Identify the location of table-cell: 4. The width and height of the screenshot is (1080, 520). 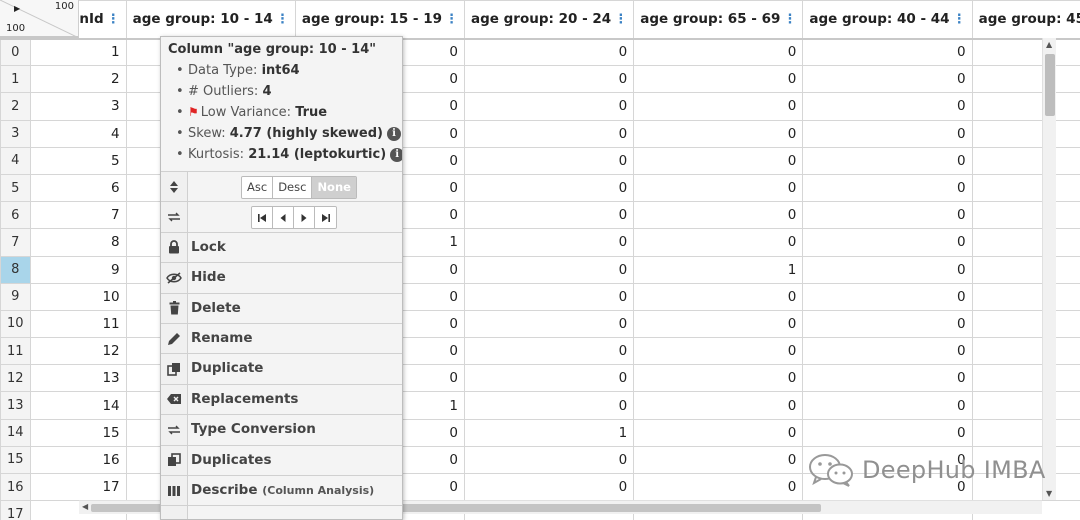
(78, 133).